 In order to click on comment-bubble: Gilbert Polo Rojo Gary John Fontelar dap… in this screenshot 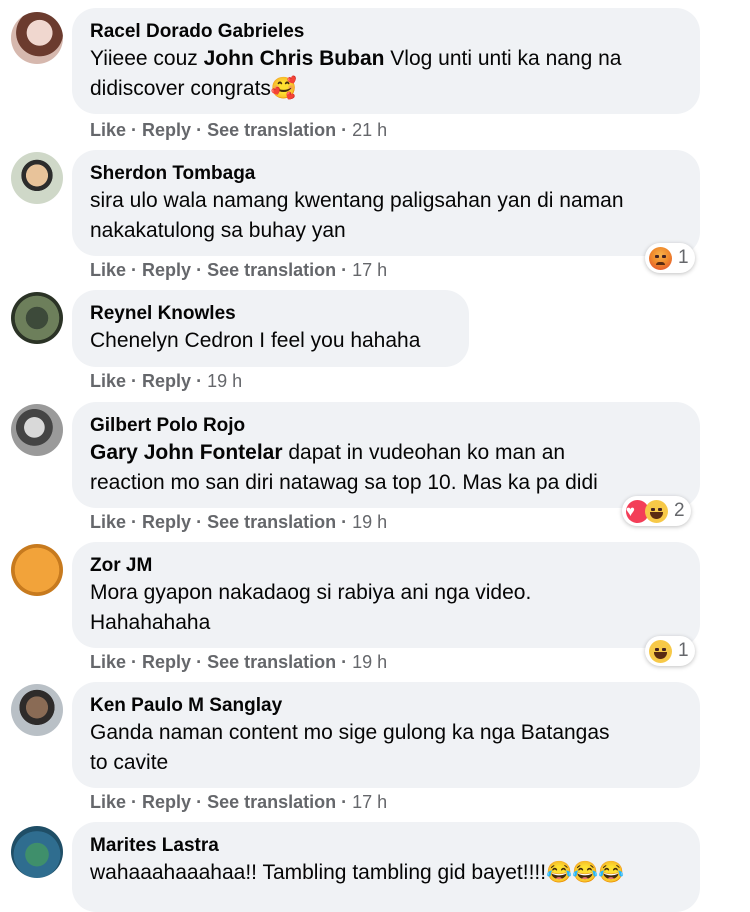, I will do `click(386, 455)`.